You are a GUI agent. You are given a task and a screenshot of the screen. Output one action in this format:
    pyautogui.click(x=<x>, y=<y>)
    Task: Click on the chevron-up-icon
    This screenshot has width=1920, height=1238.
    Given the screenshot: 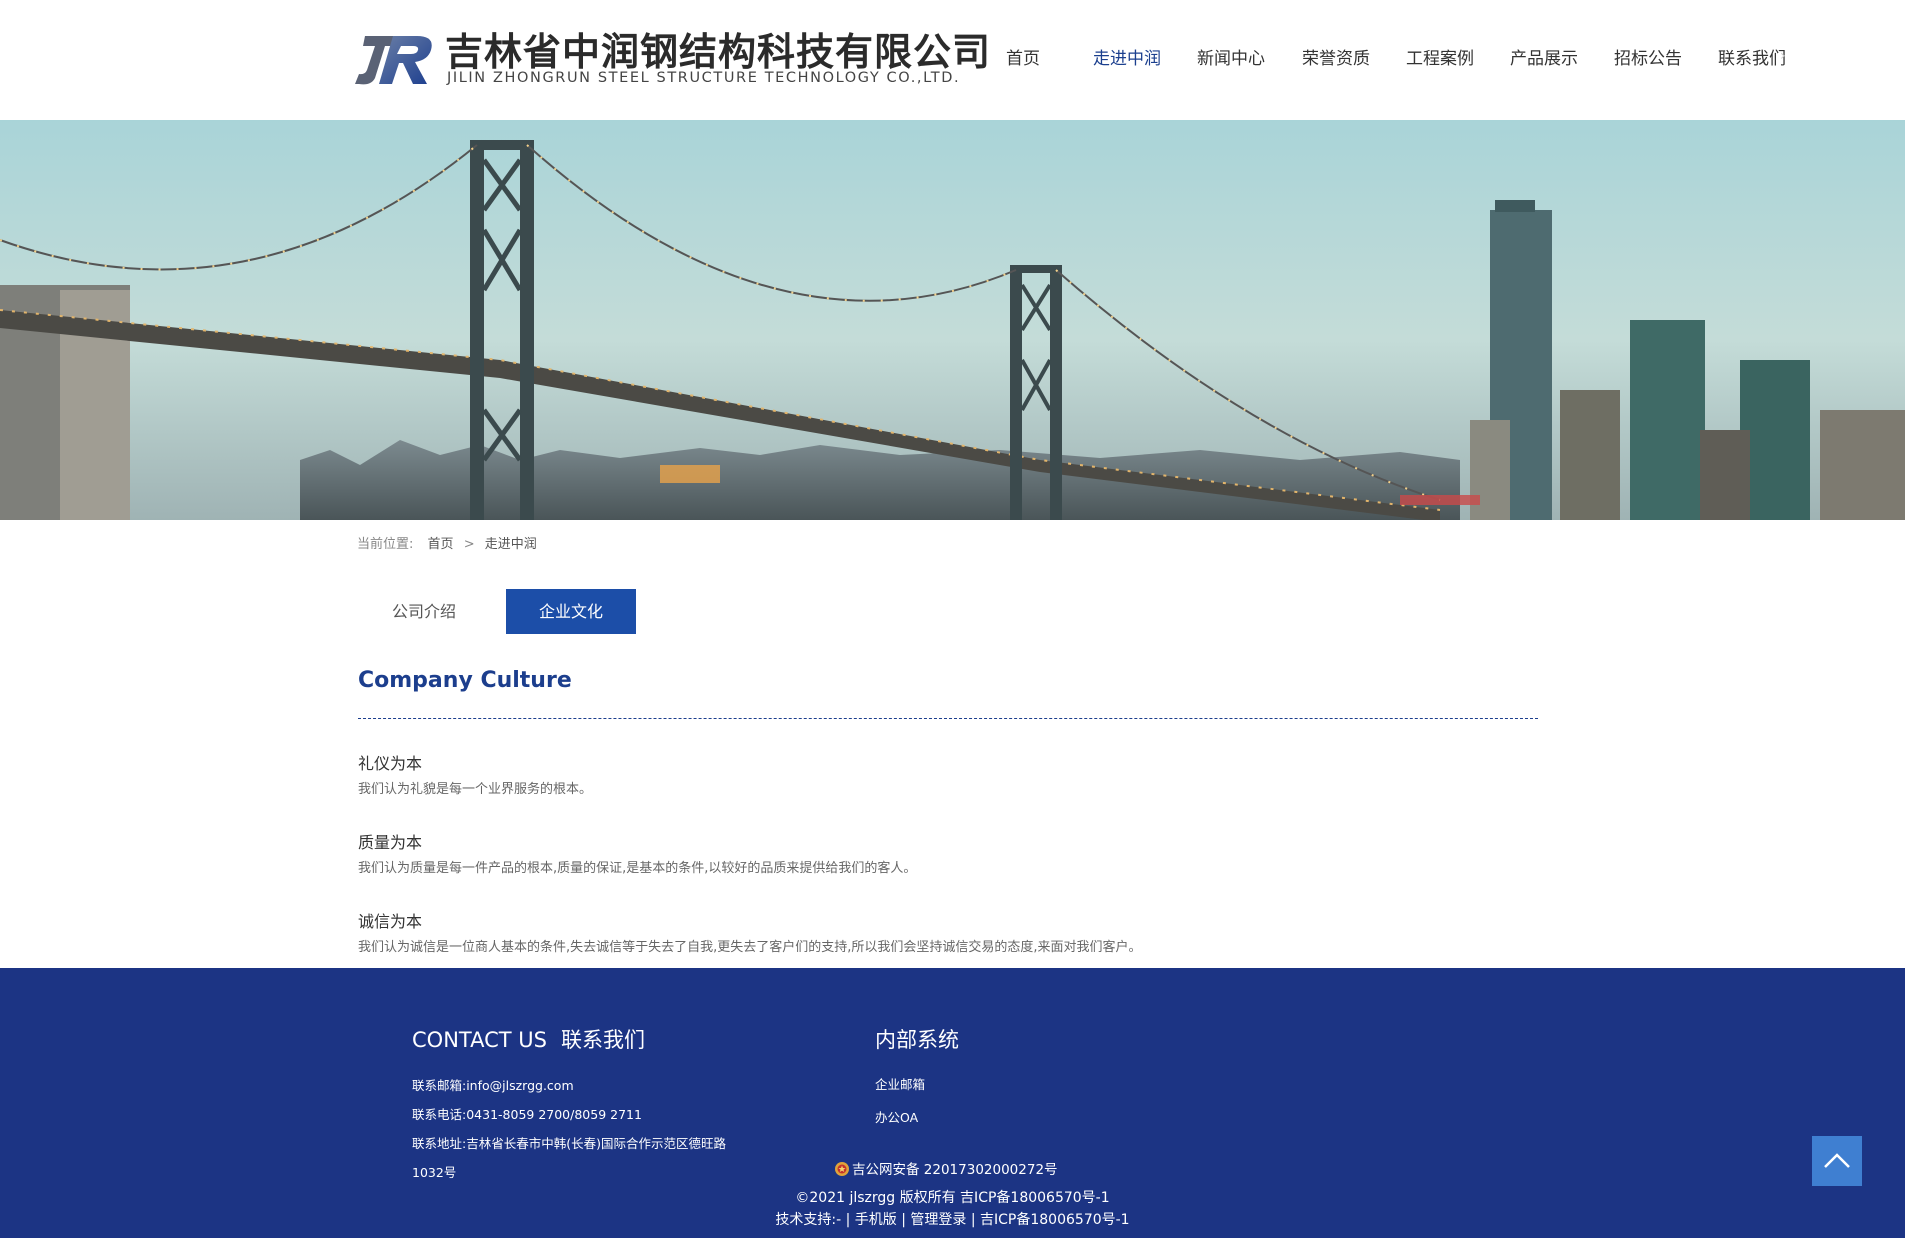 What is the action you would take?
    pyautogui.click(x=1837, y=1160)
    